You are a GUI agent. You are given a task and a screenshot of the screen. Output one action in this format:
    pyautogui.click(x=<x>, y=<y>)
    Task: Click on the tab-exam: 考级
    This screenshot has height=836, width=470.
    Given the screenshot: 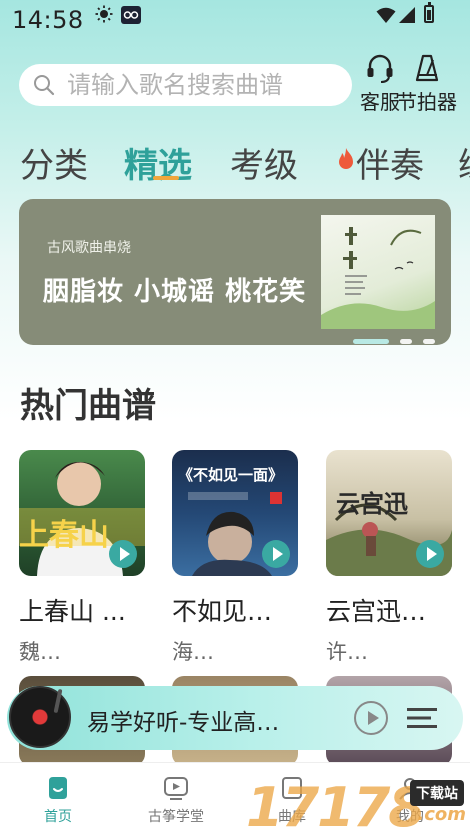 What is the action you would take?
    pyautogui.click(x=264, y=162)
    